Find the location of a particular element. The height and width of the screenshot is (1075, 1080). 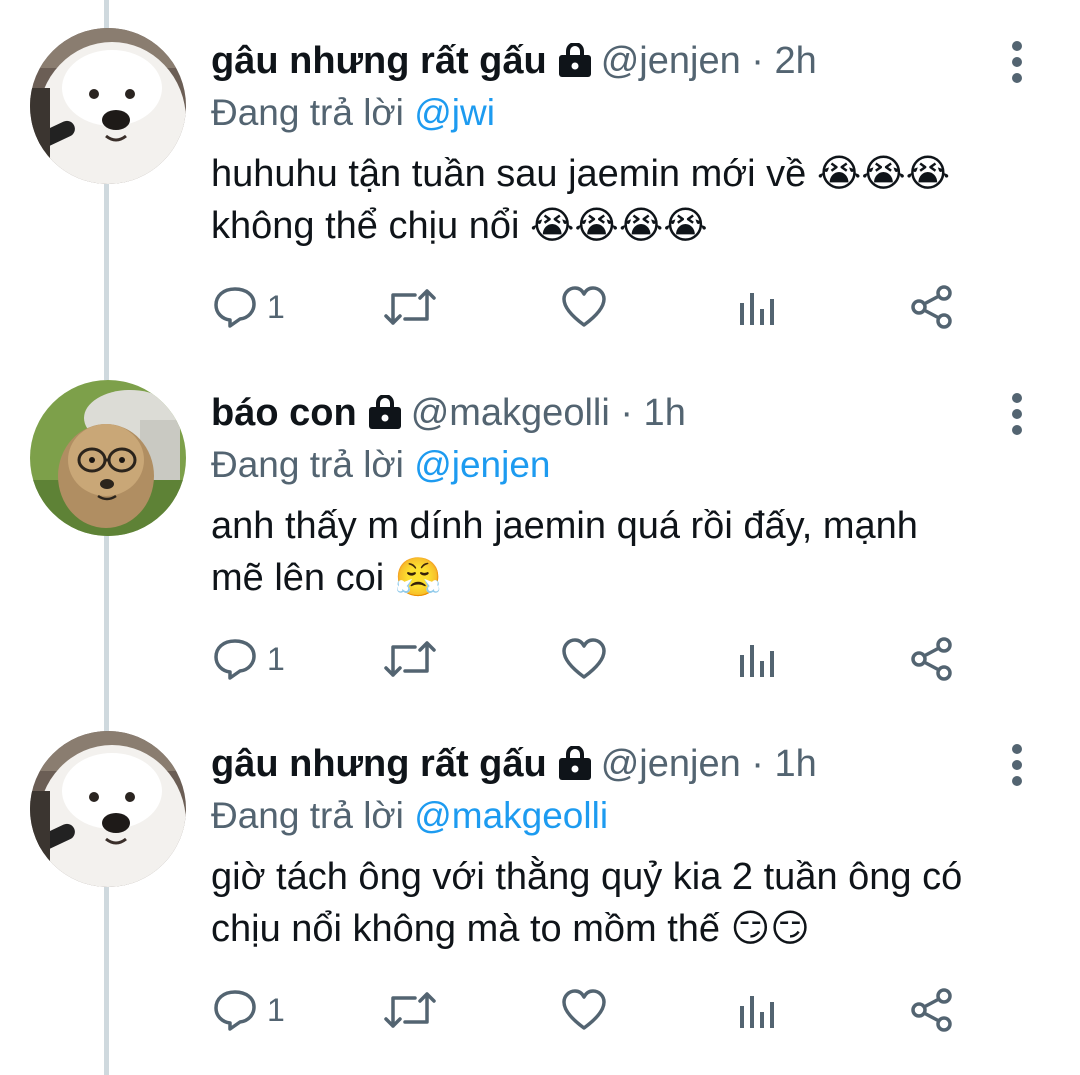

reply-mention-link: @jwi is located at coordinates (454, 112).